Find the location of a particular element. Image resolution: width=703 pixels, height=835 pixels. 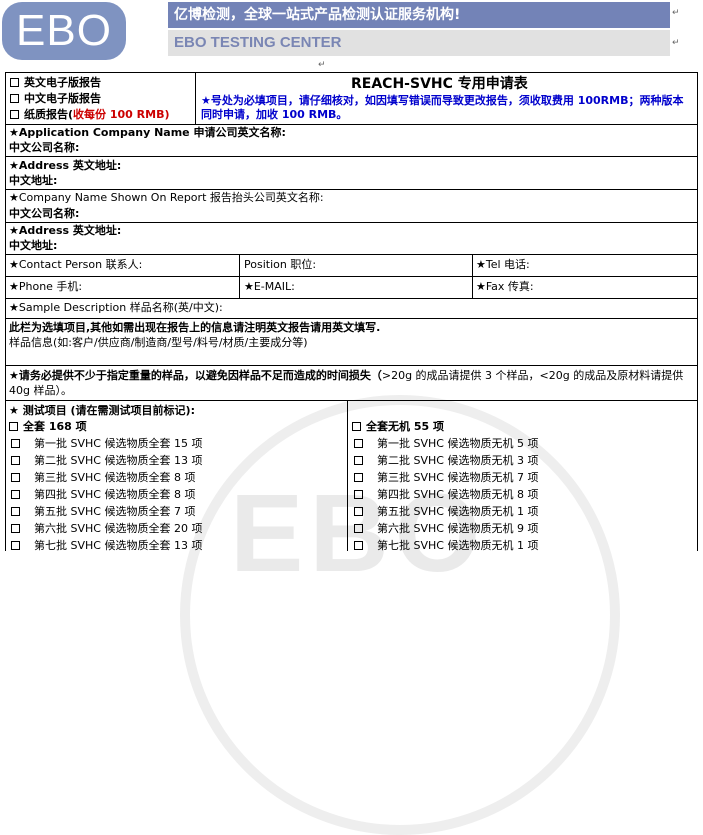

left-all-option: 全套 168 项 is located at coordinates (48, 427).